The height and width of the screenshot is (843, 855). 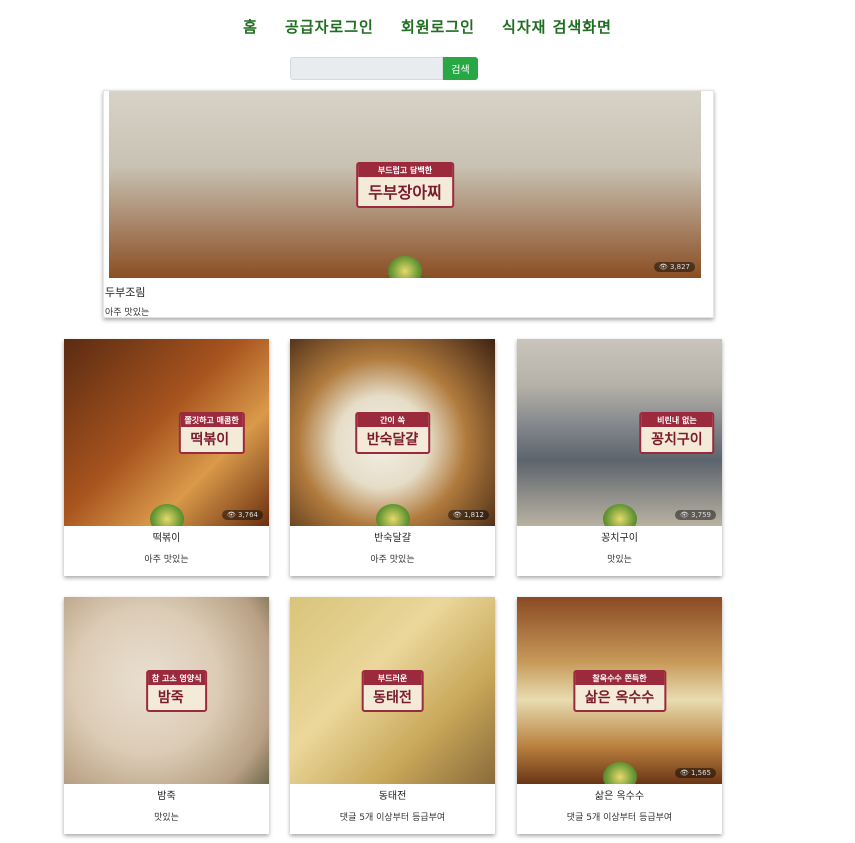 I want to click on image-banner: 참 고소 영양식 밤죽, so click(x=176, y=690).